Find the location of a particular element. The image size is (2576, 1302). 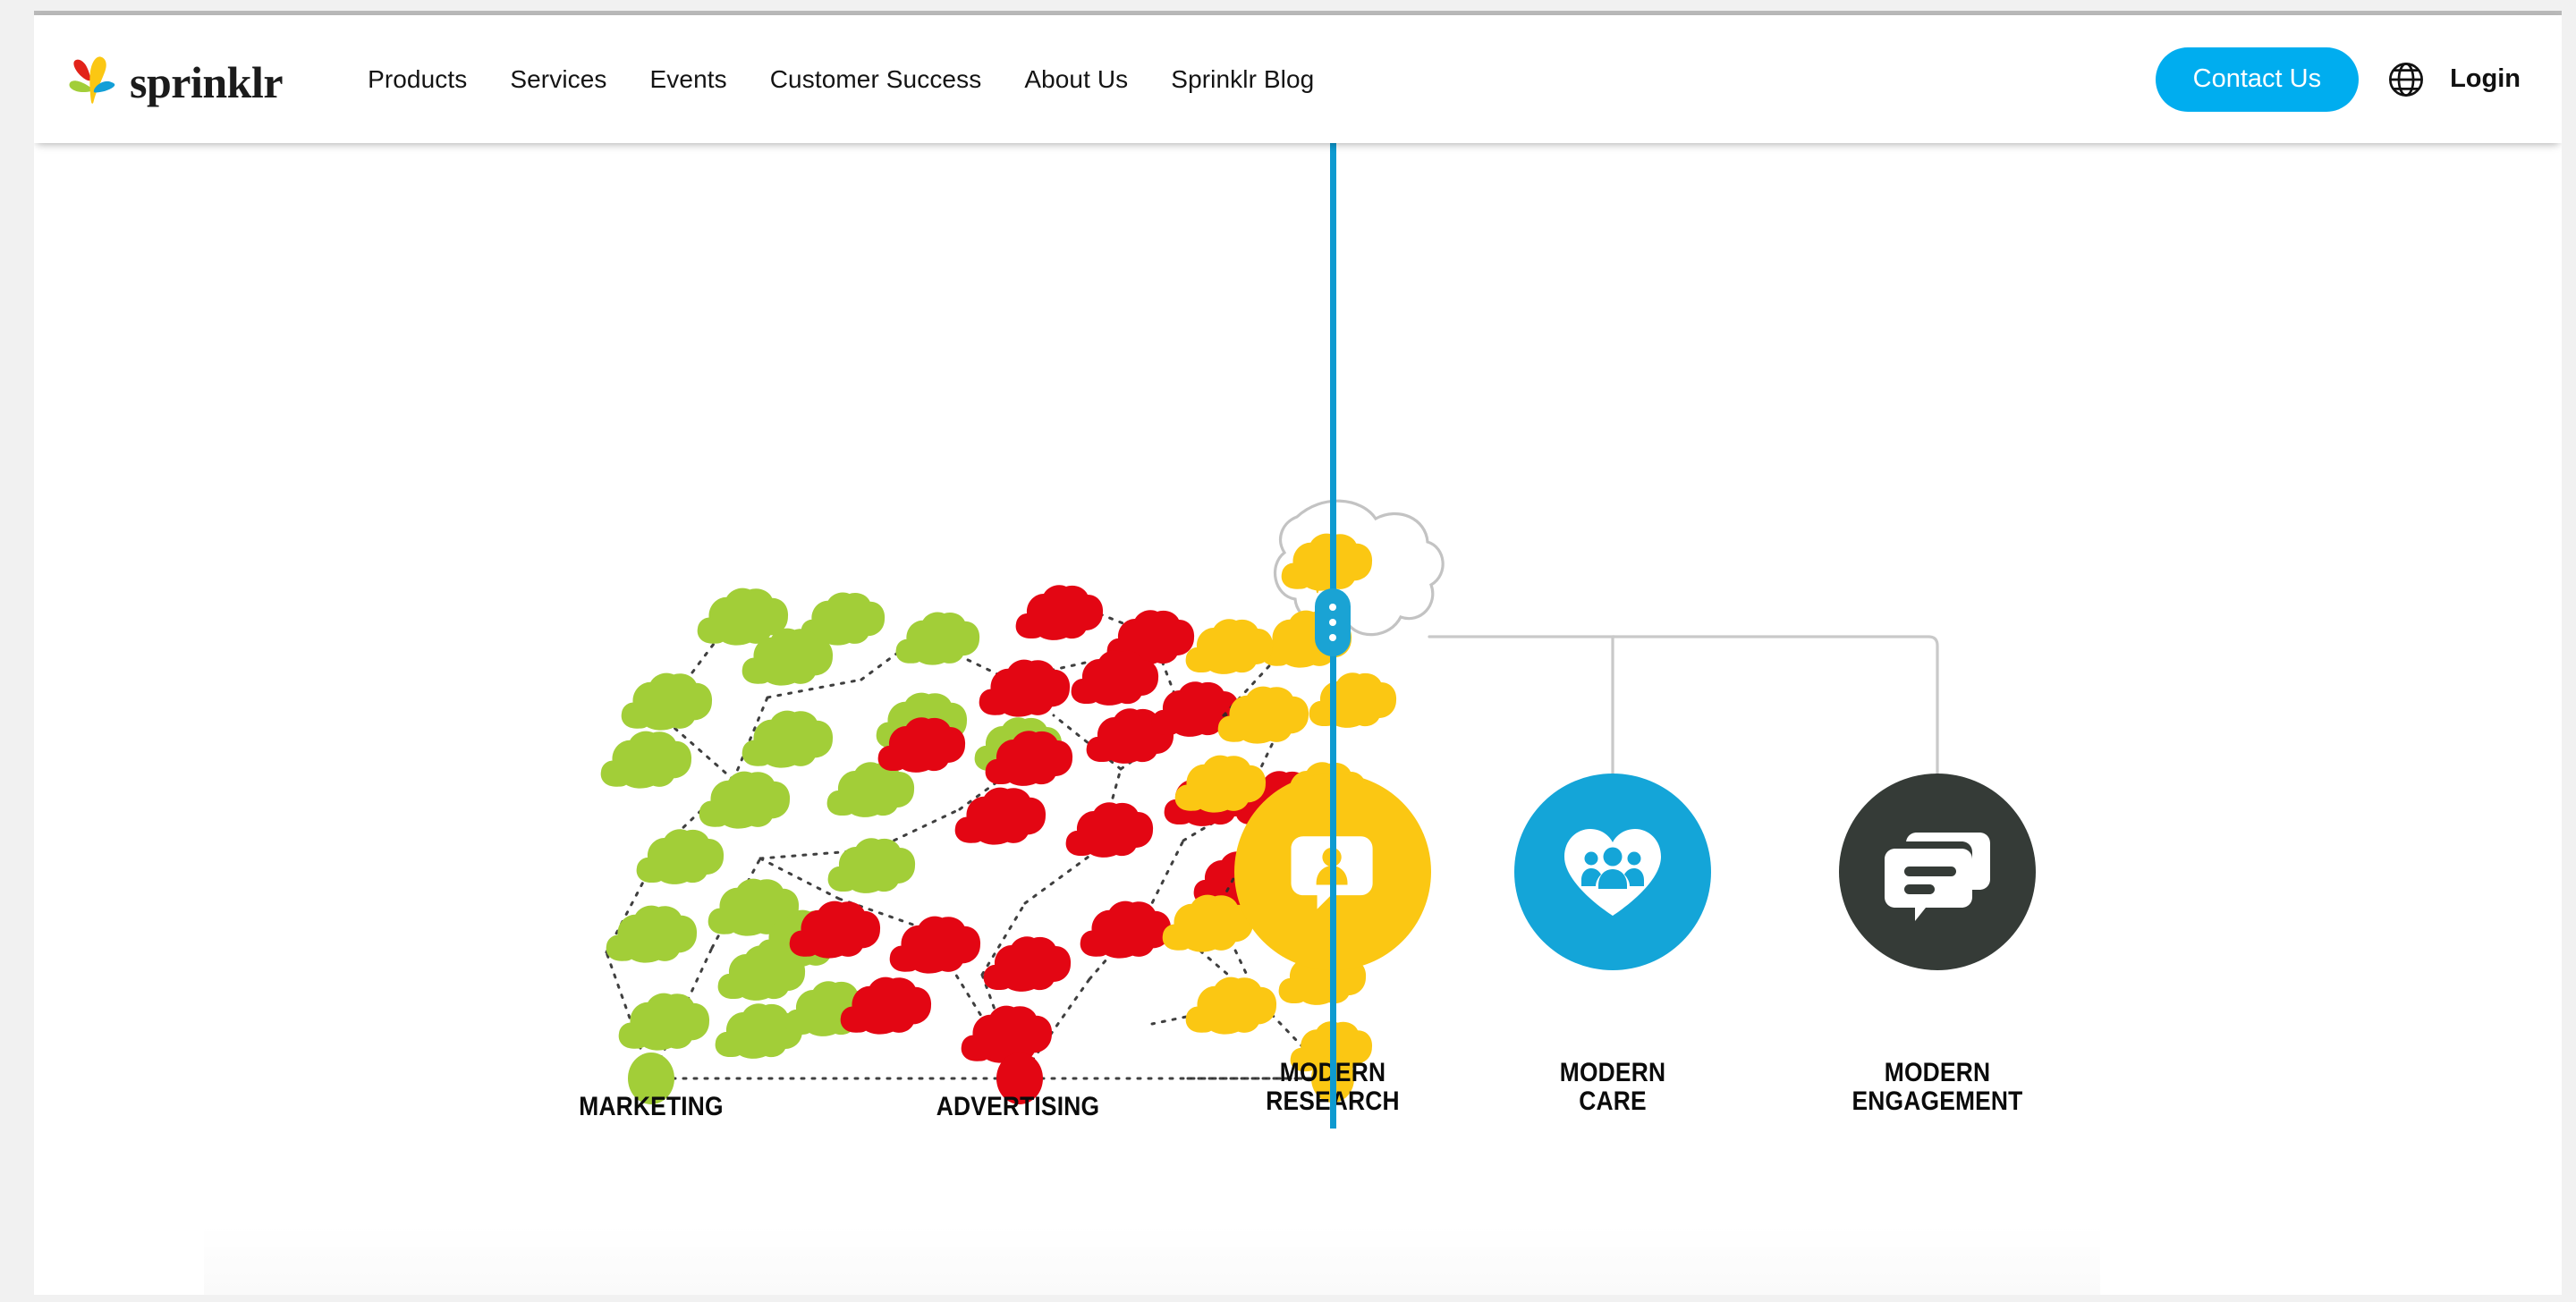

nav-item-about-us: About Us is located at coordinates (1076, 79).